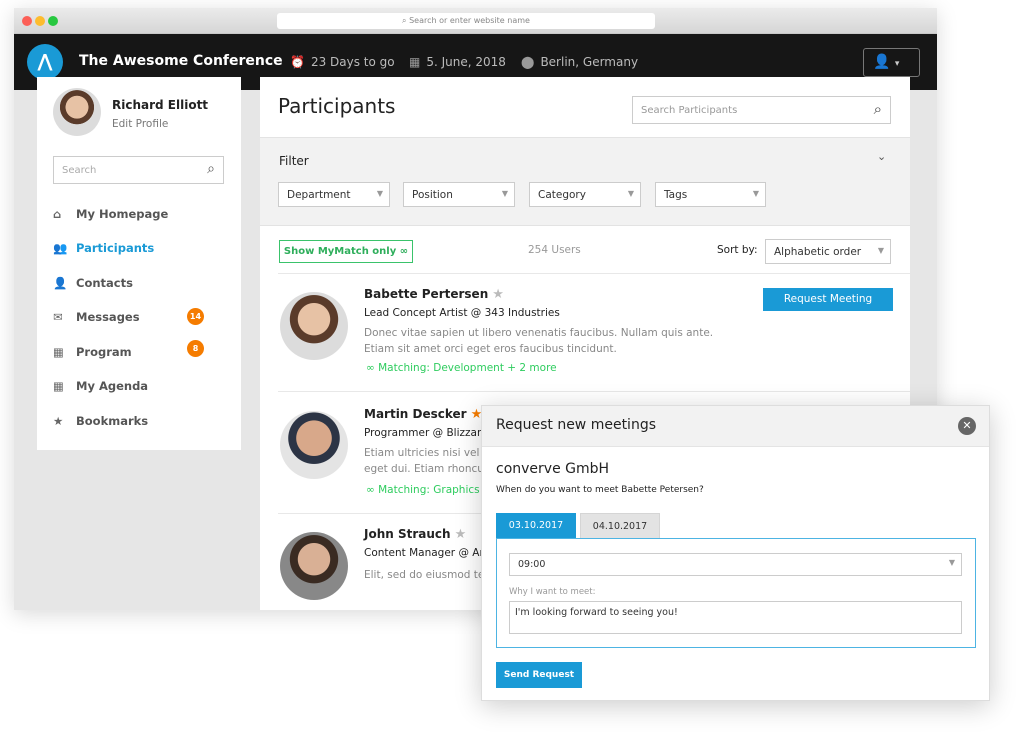  Describe the element at coordinates (195, 316) in the screenshot. I see `messages-badge: 14` at that location.